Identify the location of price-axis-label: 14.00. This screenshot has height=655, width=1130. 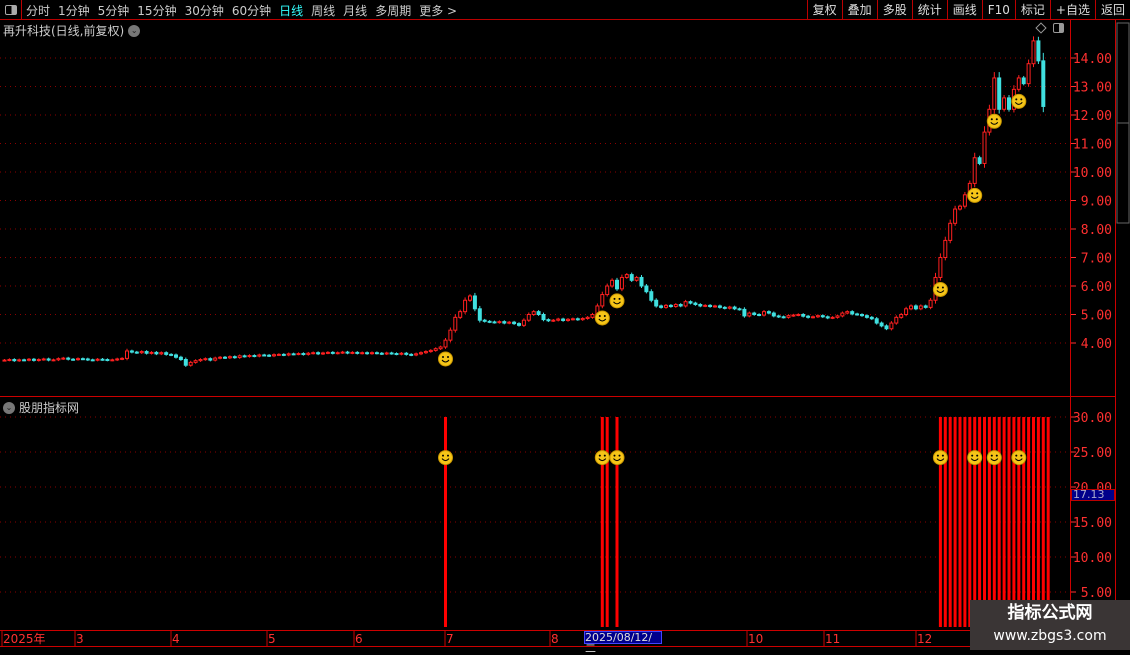
(1092, 59).